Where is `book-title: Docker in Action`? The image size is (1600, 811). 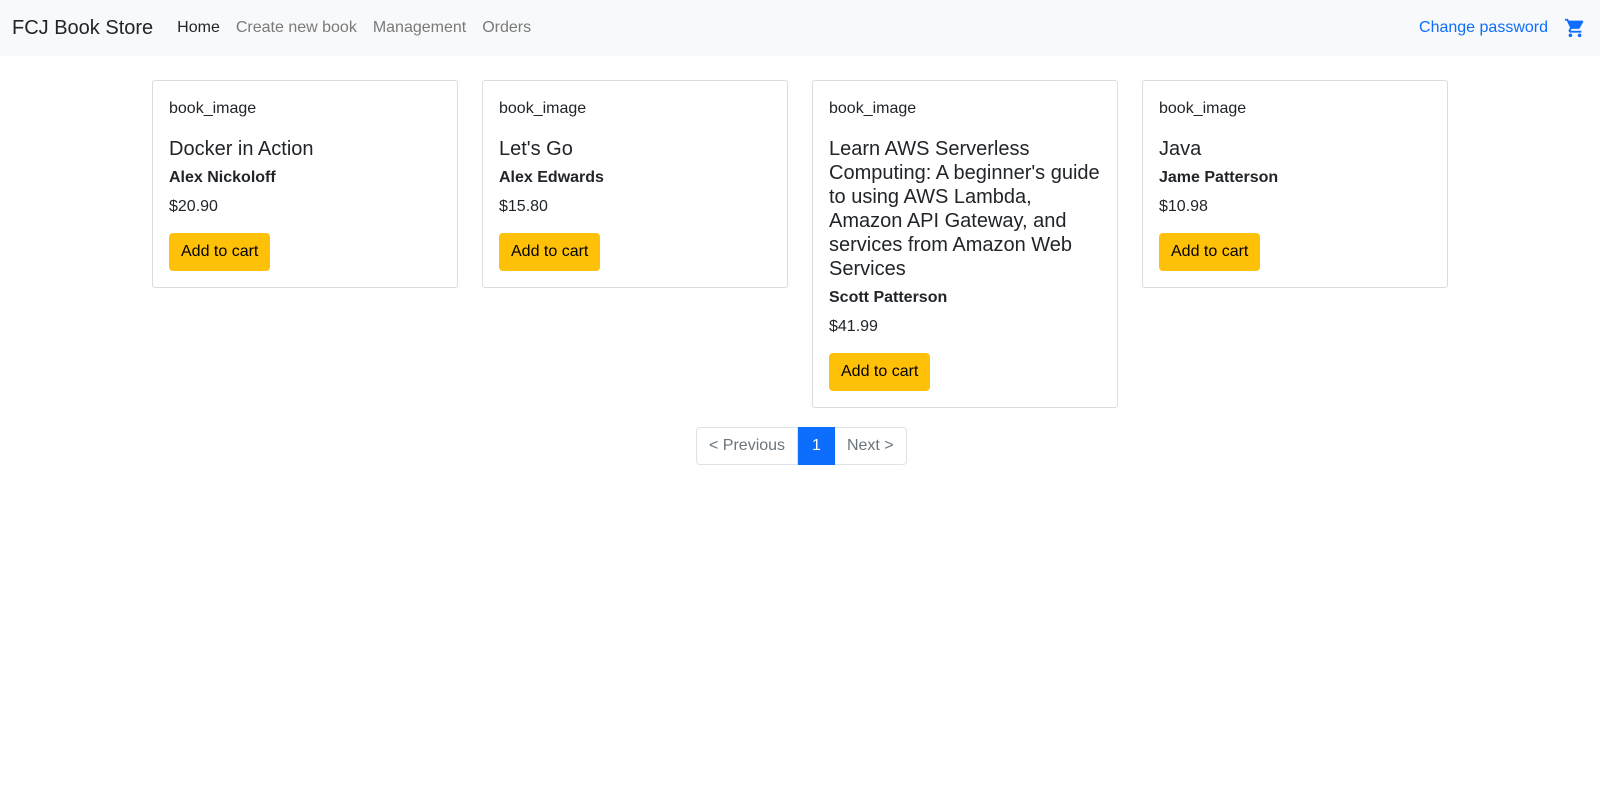
book-title: Docker in Action is located at coordinates (241, 149).